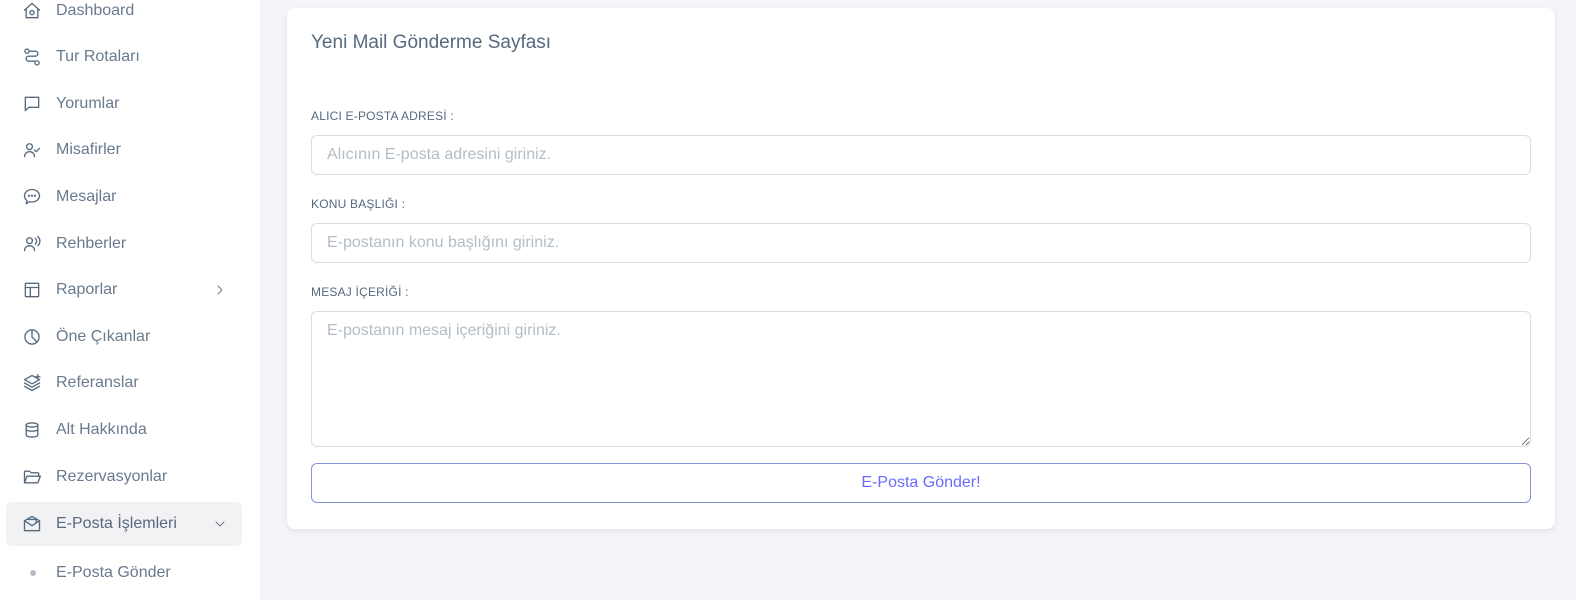 Image resolution: width=1576 pixels, height=600 pixels. Describe the element at coordinates (32, 337) in the screenshot. I see `pie-chart-icon` at that location.